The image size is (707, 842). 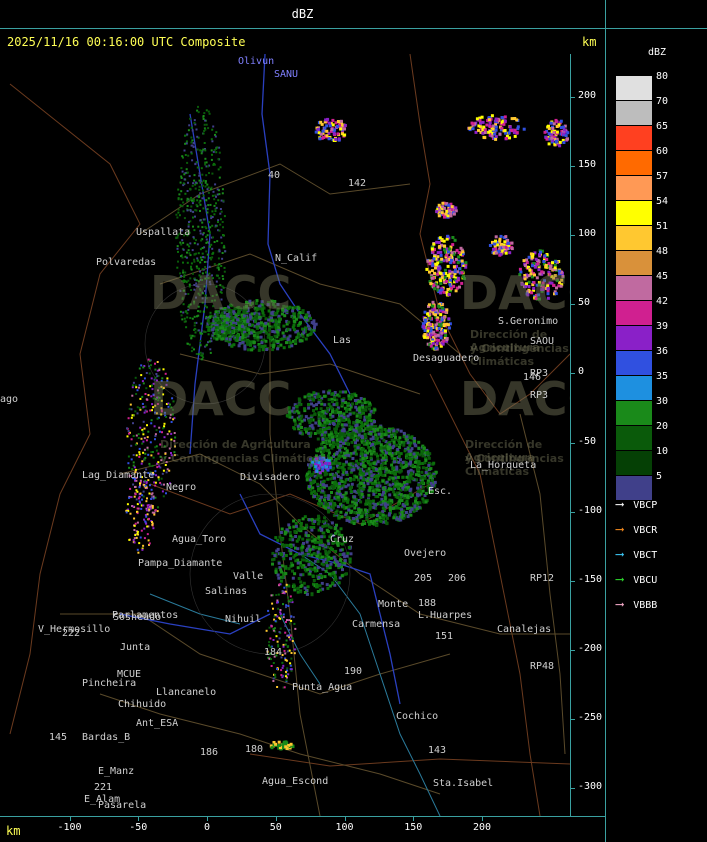 What do you see at coordinates (302, 816) in the screenshot?
I see `map-bottom-line` at bounding box center [302, 816].